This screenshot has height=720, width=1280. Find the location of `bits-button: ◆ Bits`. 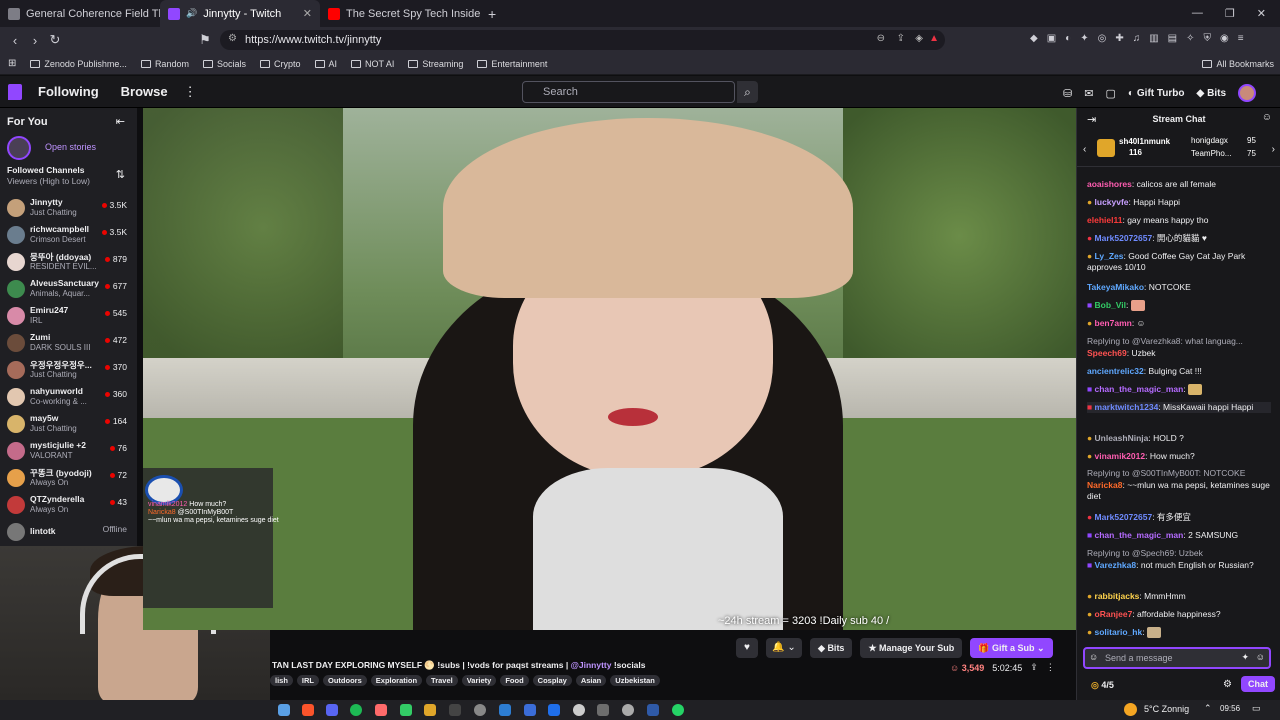

bits-button: ◆ Bits is located at coordinates (1211, 93).